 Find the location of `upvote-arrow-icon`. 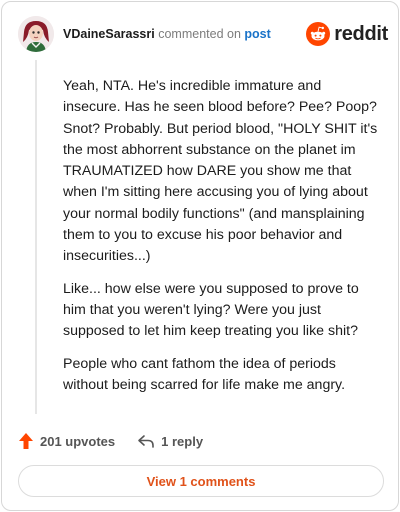

upvote-arrow-icon is located at coordinates (26, 441).